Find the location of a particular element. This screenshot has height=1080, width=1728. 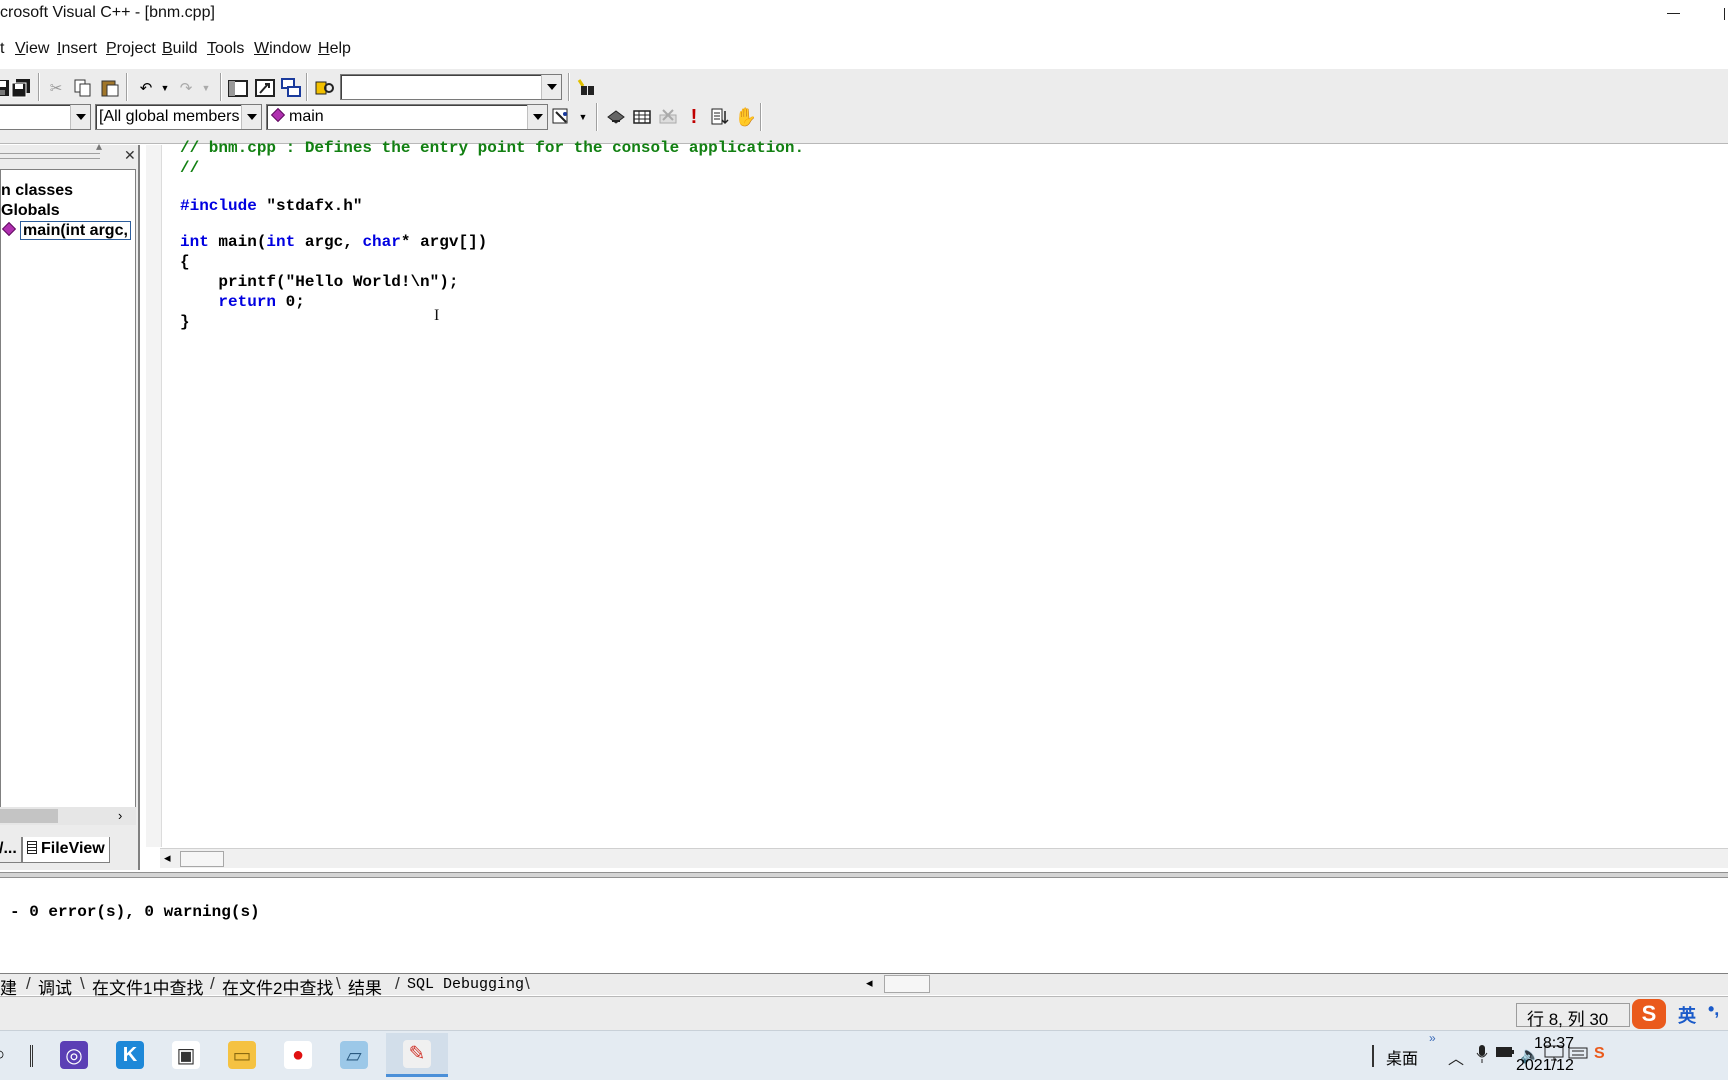

find-combo is located at coordinates (451, 87).